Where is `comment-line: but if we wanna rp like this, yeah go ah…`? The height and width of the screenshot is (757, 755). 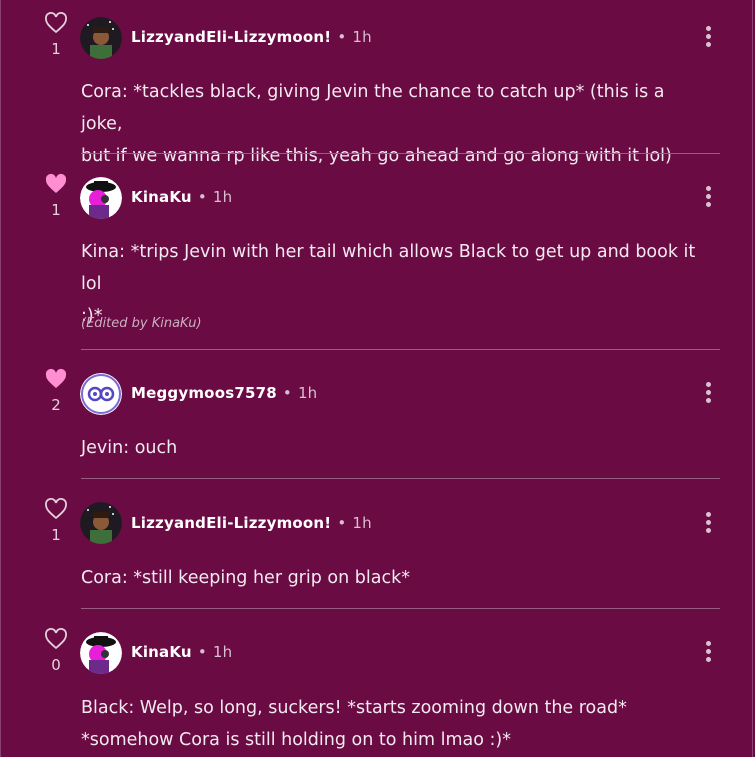
comment-line: but if we wanna rp like this, yeah go ah… is located at coordinates (376, 156).